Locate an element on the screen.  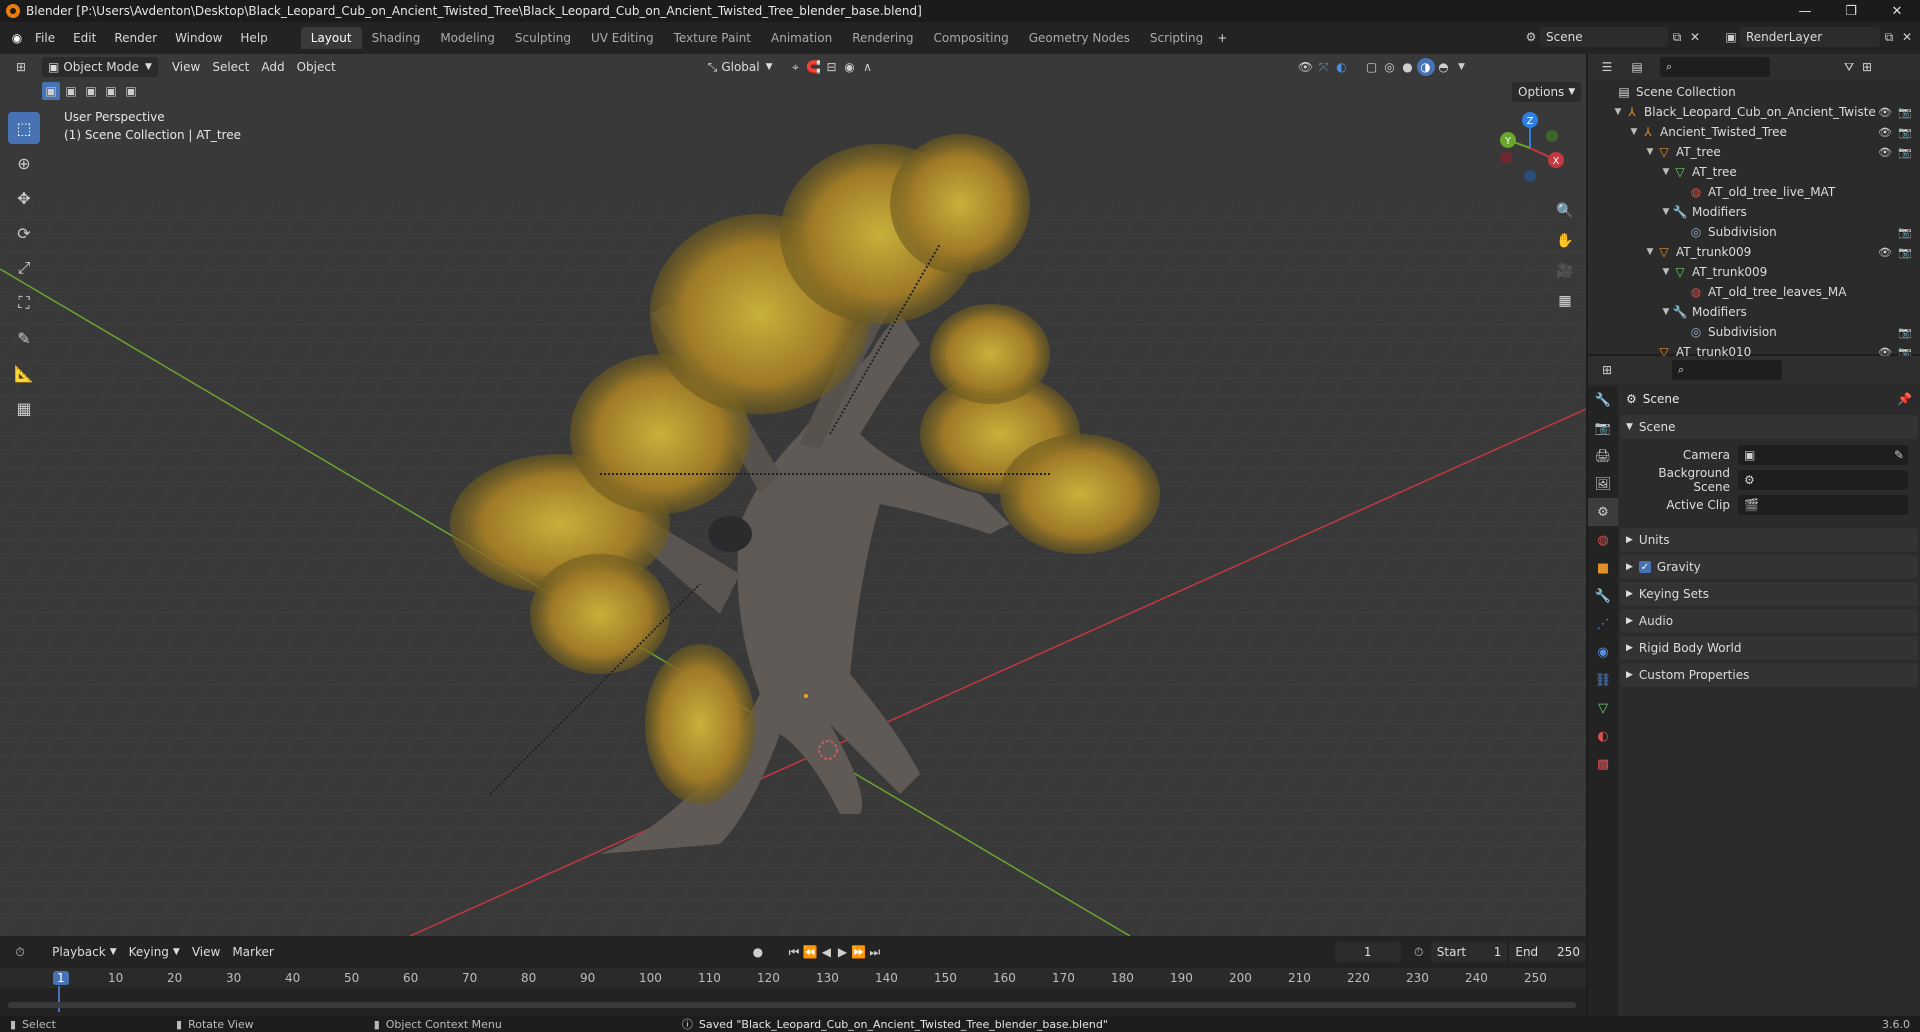
tab-compositing: Compositing is located at coordinates (970, 38).